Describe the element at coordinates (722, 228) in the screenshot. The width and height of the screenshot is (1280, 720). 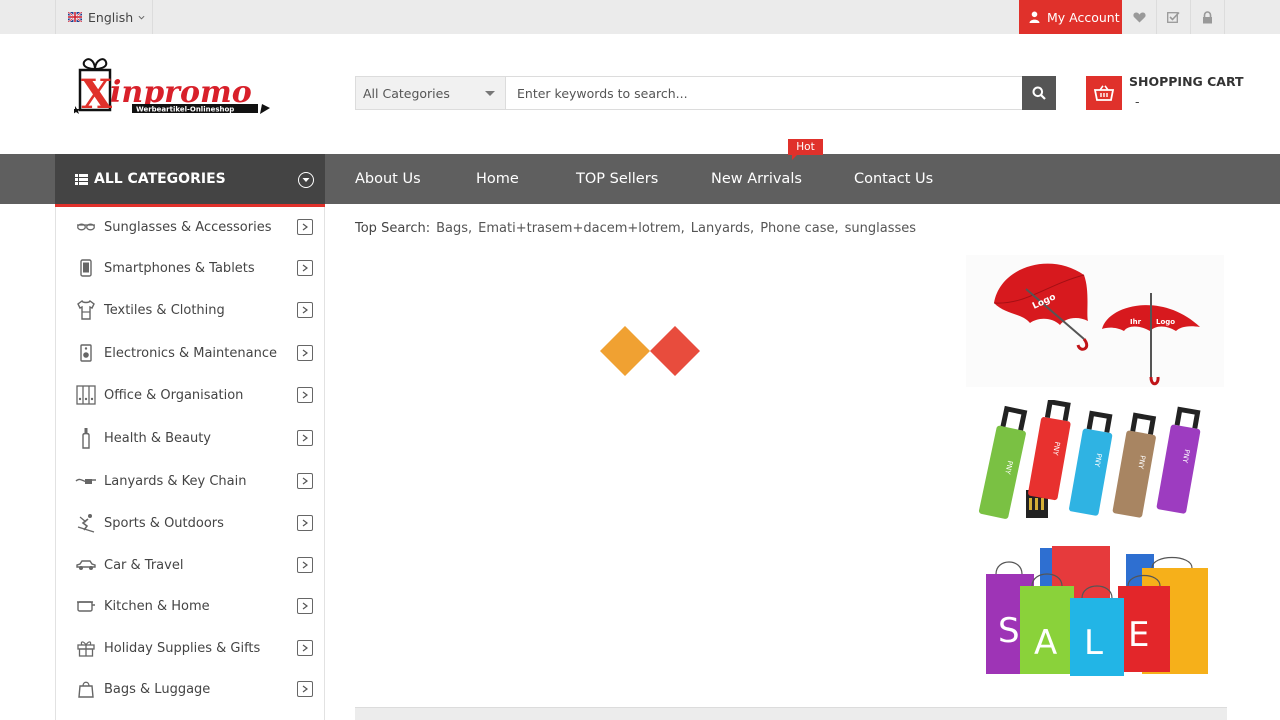
I see `top-search-link: Lanyards,` at that location.